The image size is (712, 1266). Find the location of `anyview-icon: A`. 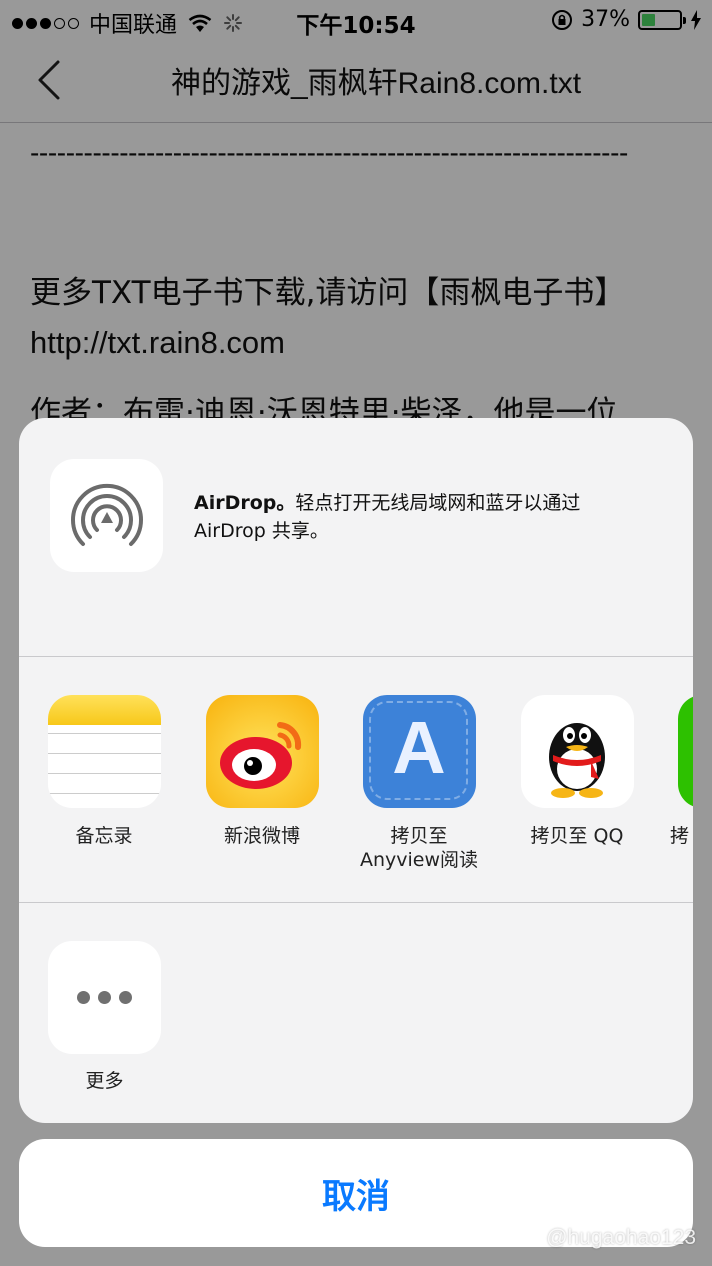

anyview-icon: A is located at coordinates (419, 751).